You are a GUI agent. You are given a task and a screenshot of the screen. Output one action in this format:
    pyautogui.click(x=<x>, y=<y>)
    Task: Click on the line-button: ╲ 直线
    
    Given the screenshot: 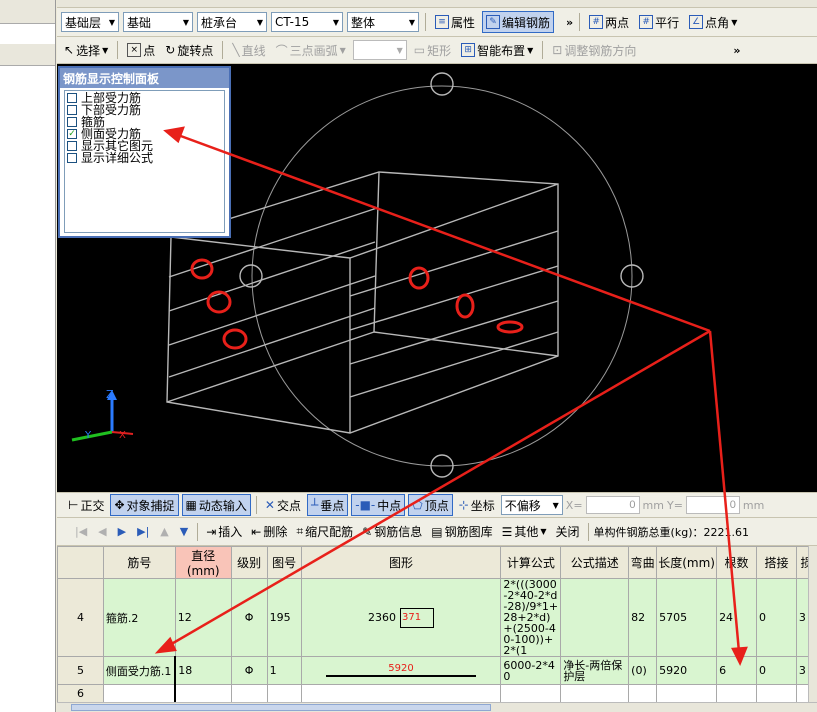 What is the action you would take?
    pyautogui.click(x=248, y=50)
    